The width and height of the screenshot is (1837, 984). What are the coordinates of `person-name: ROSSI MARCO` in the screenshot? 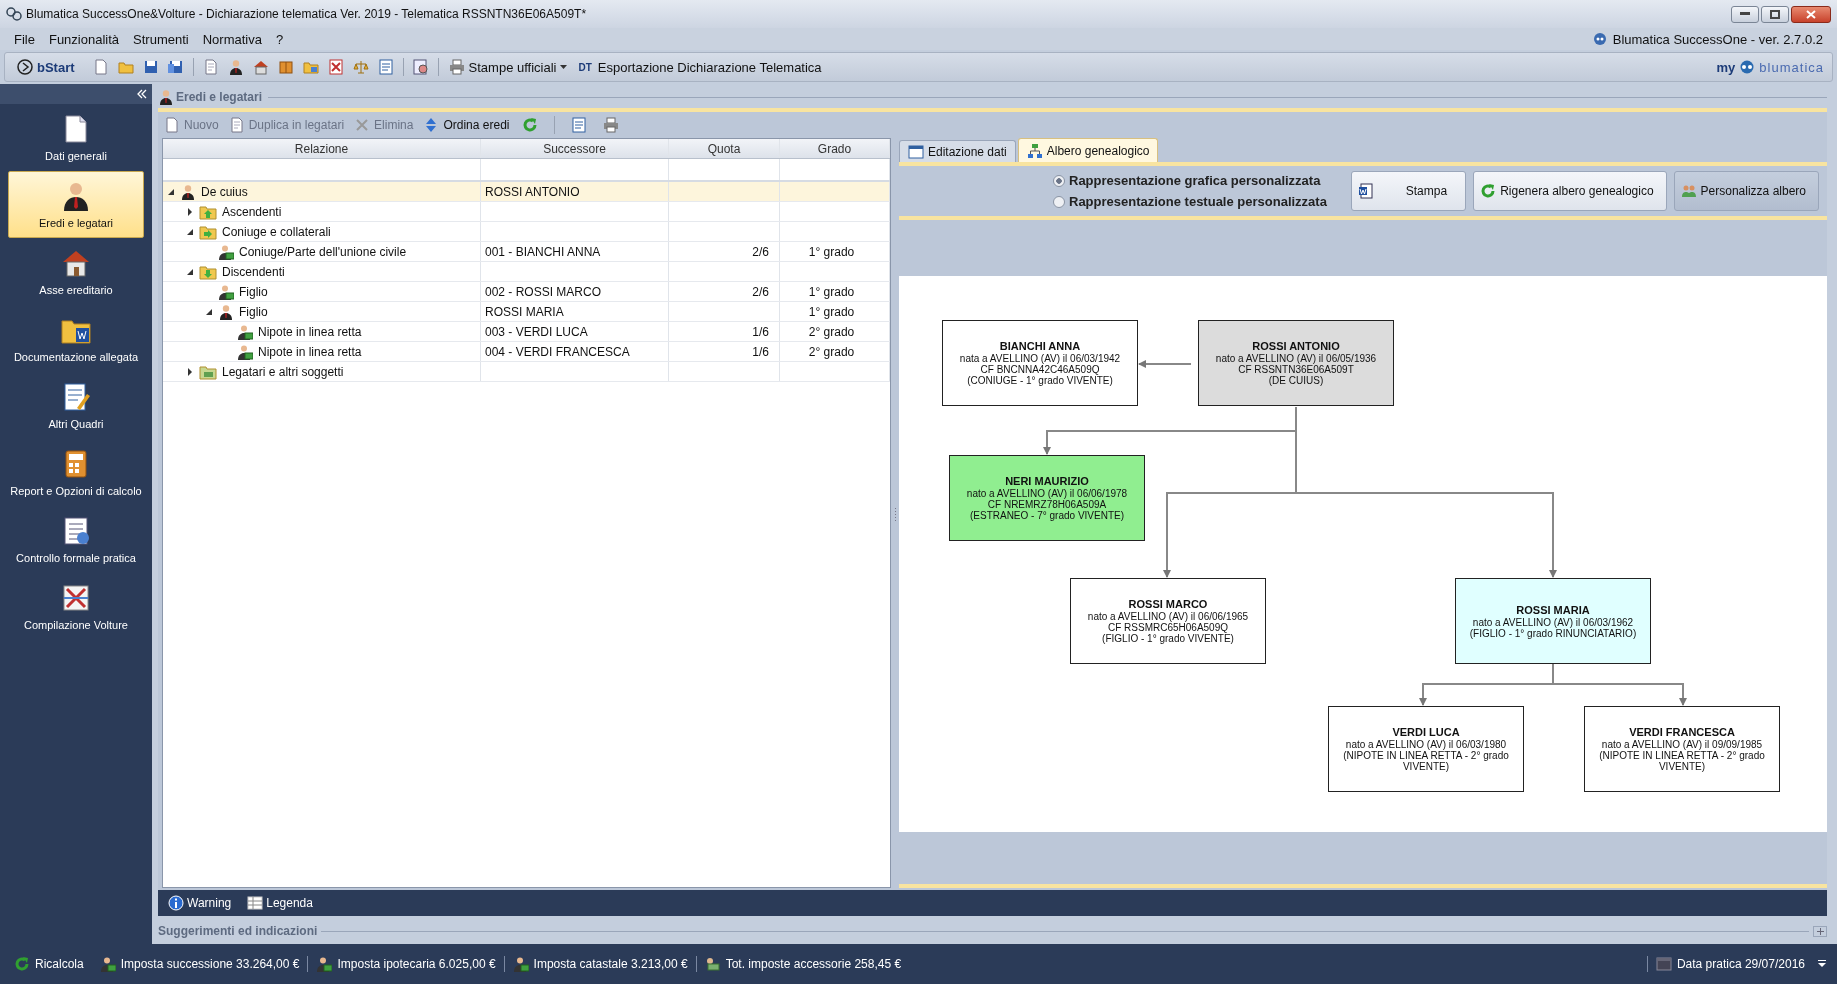 It's located at (1168, 604).